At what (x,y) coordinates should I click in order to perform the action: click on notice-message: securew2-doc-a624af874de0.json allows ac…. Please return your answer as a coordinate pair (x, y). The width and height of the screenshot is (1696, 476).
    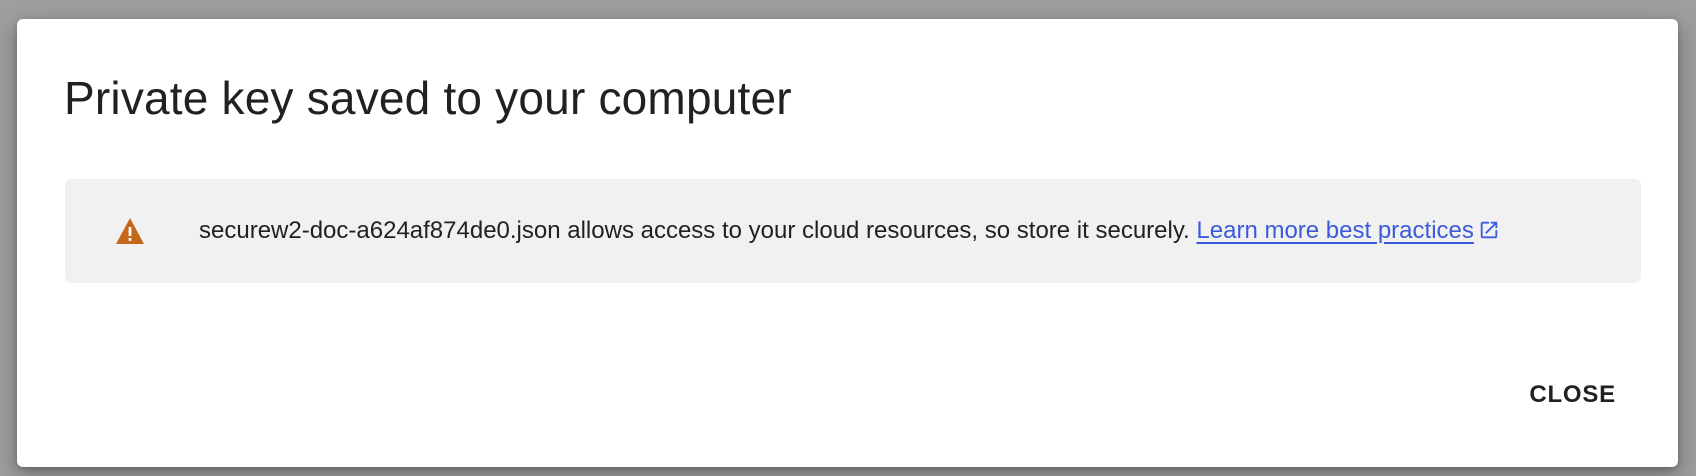
    Looking at the image, I should click on (694, 230).